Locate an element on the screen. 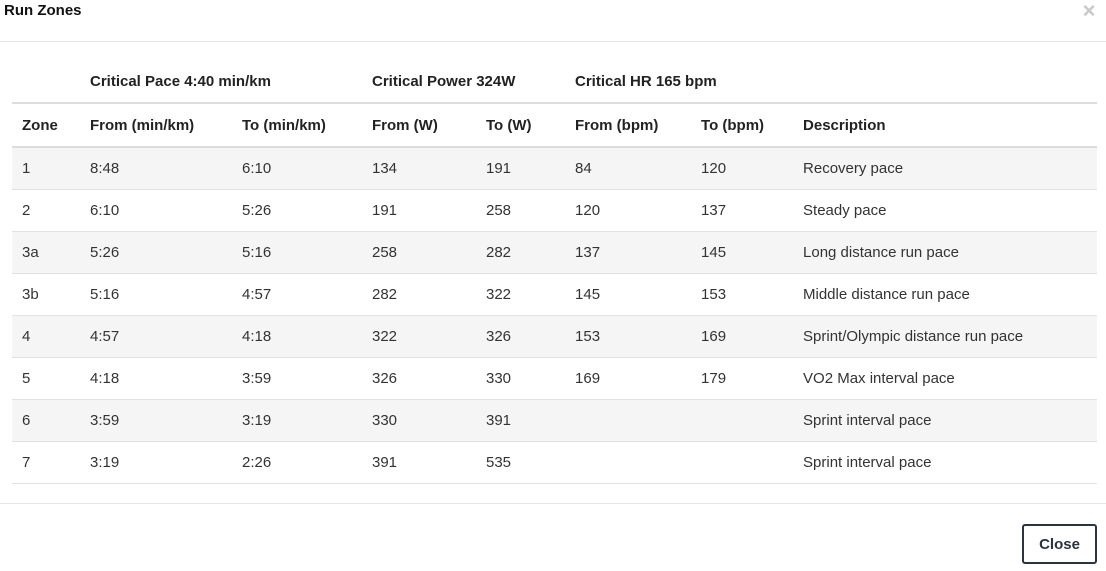  cell-to-pace: 2:26 is located at coordinates (297, 462).